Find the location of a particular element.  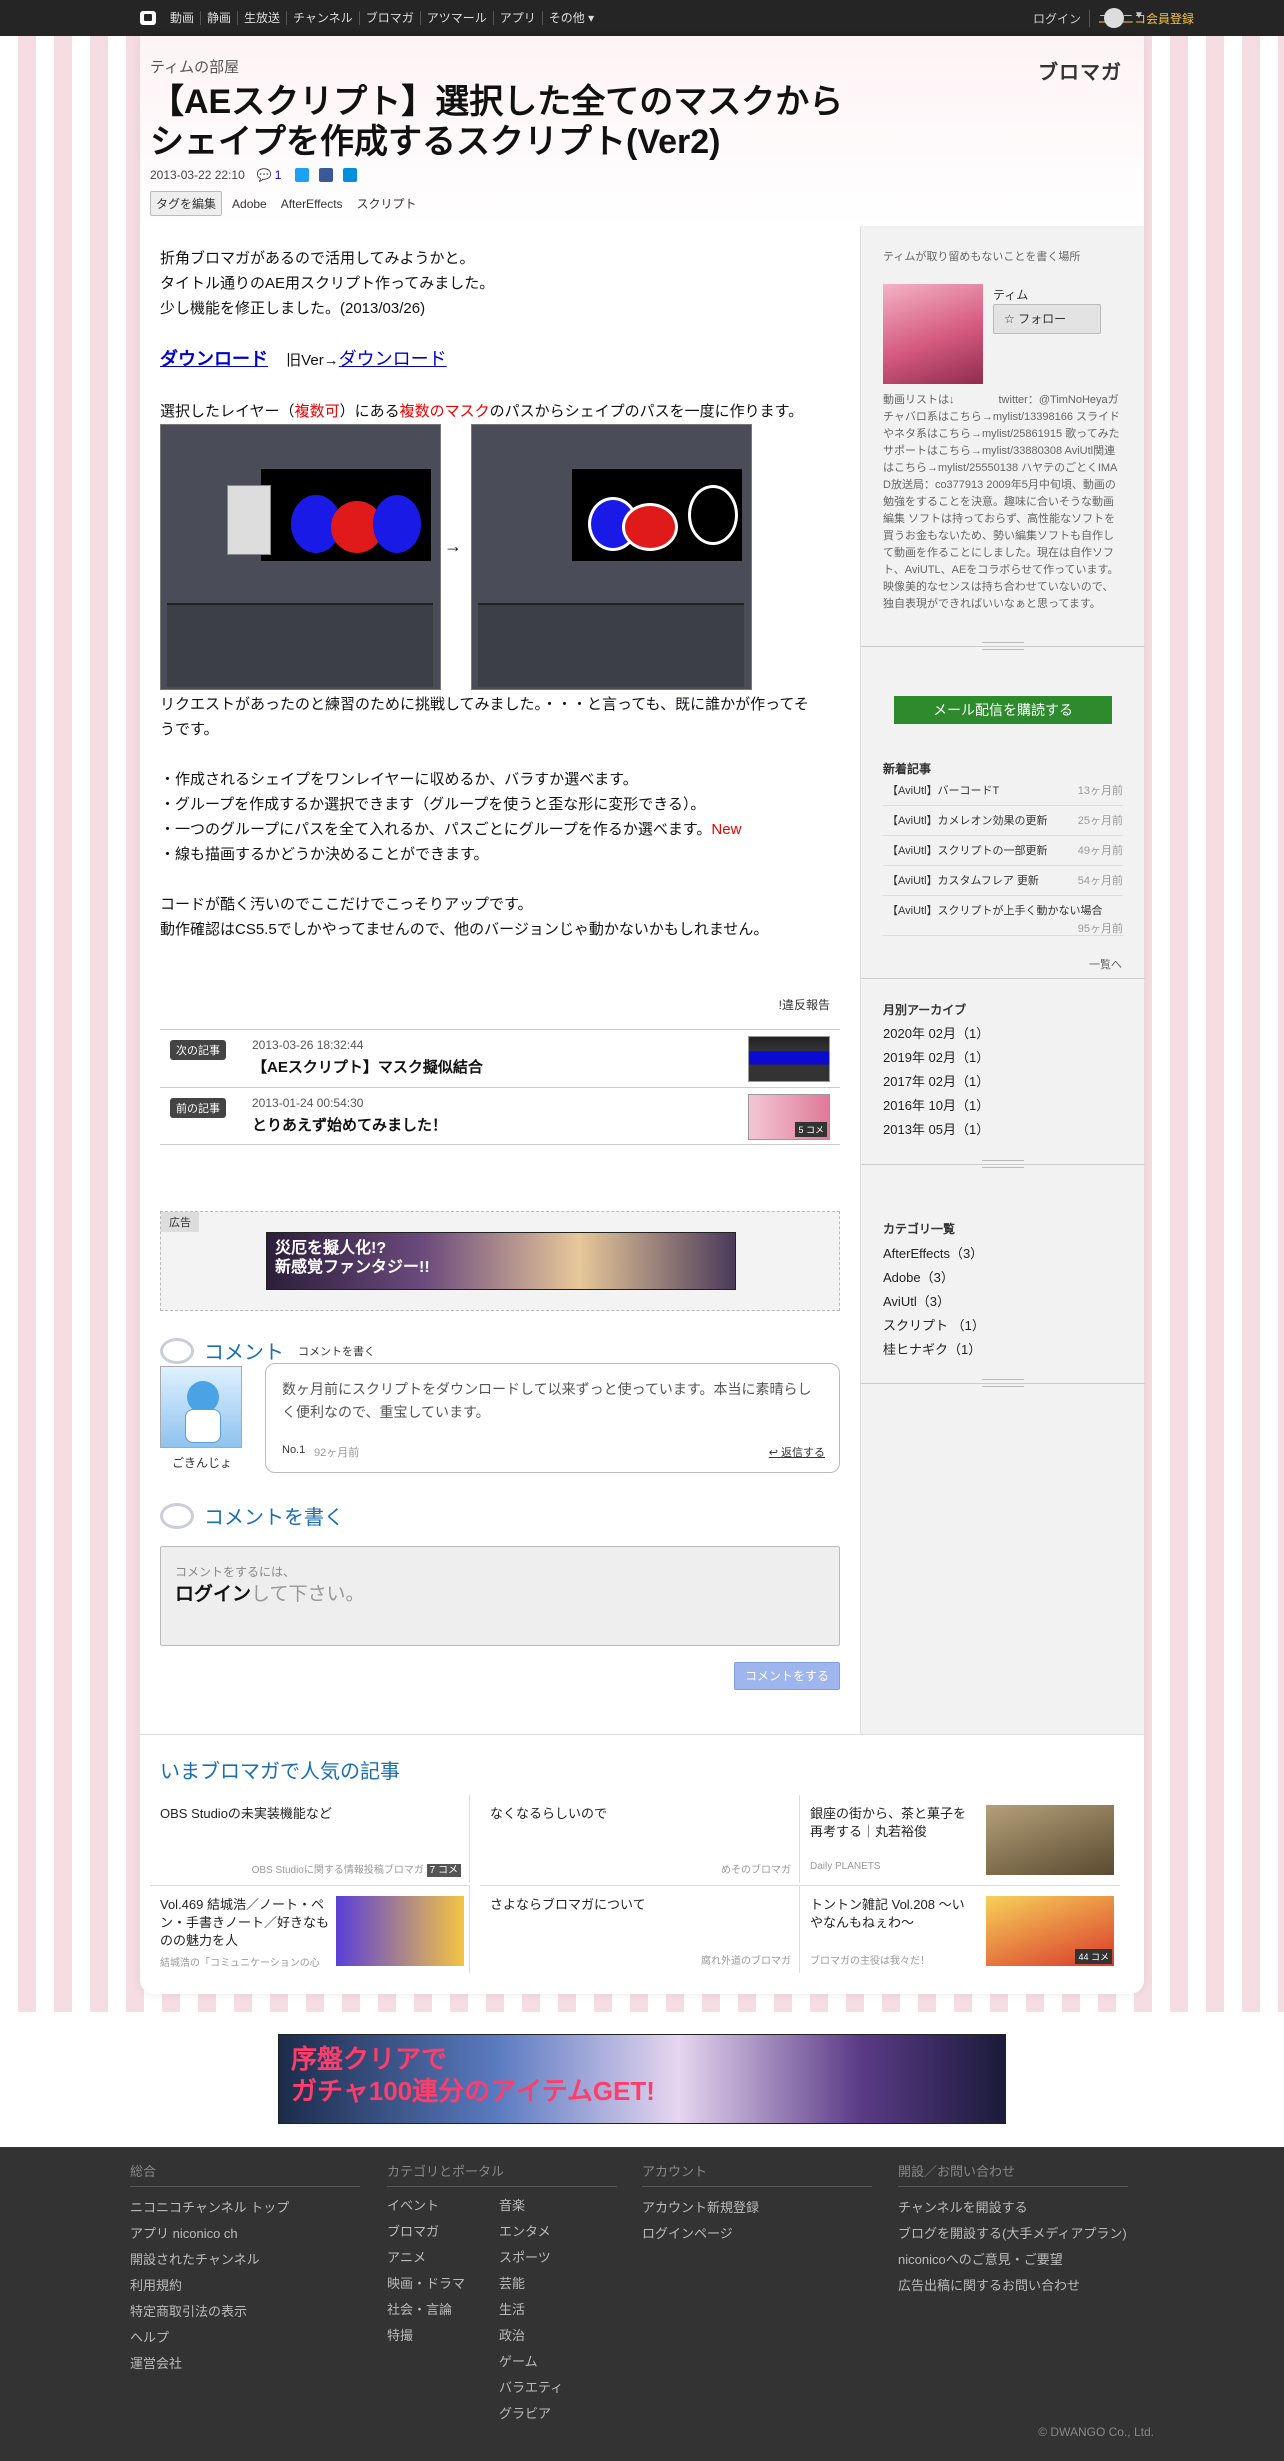

footer-link: アニメ is located at coordinates (437, 2258).